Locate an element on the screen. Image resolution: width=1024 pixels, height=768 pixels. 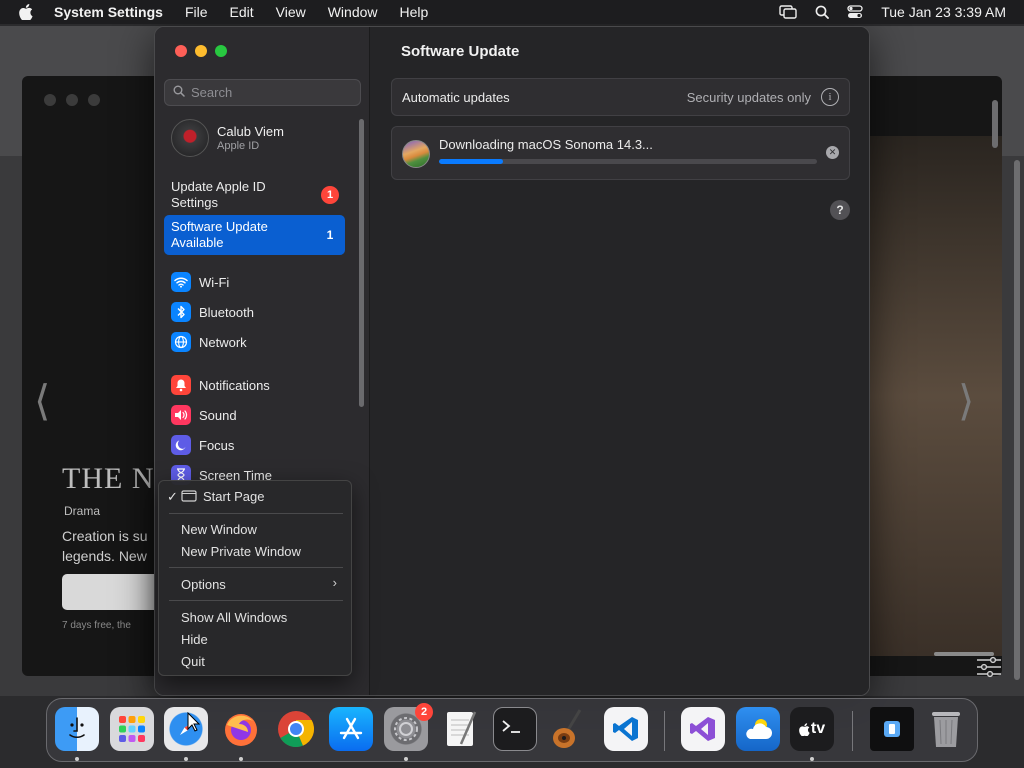
bluetooth-icon is located at coordinates (181, 312).